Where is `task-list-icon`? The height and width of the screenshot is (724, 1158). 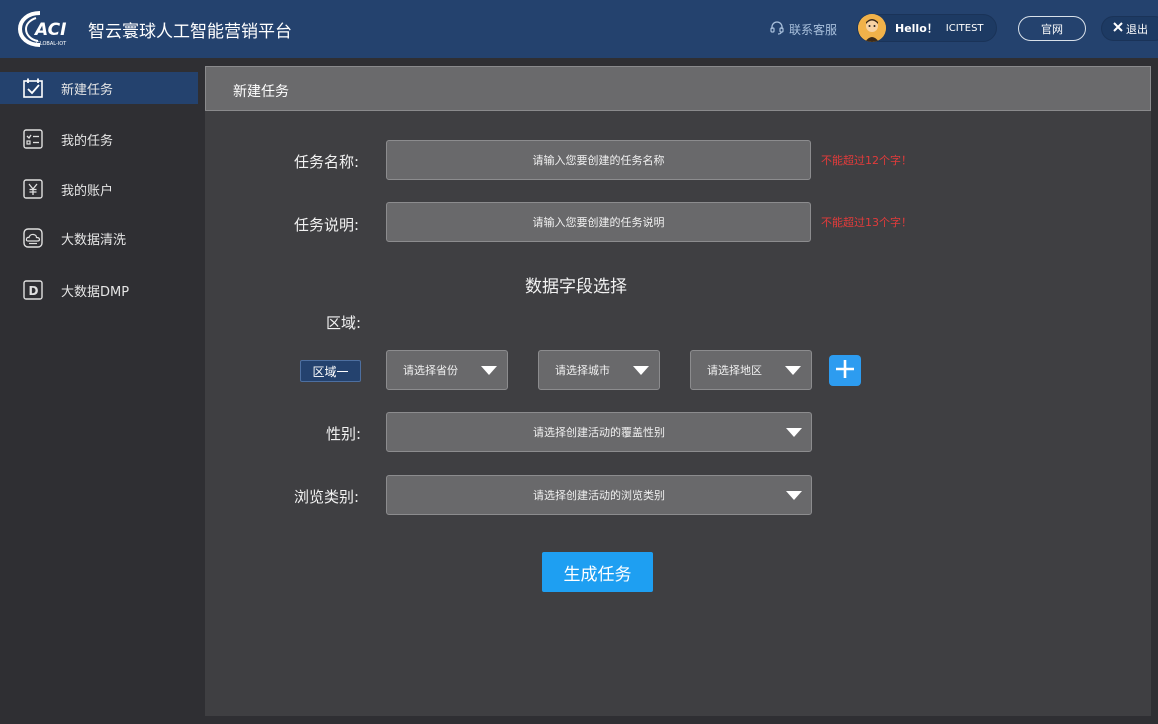
task-list-icon is located at coordinates (33, 139).